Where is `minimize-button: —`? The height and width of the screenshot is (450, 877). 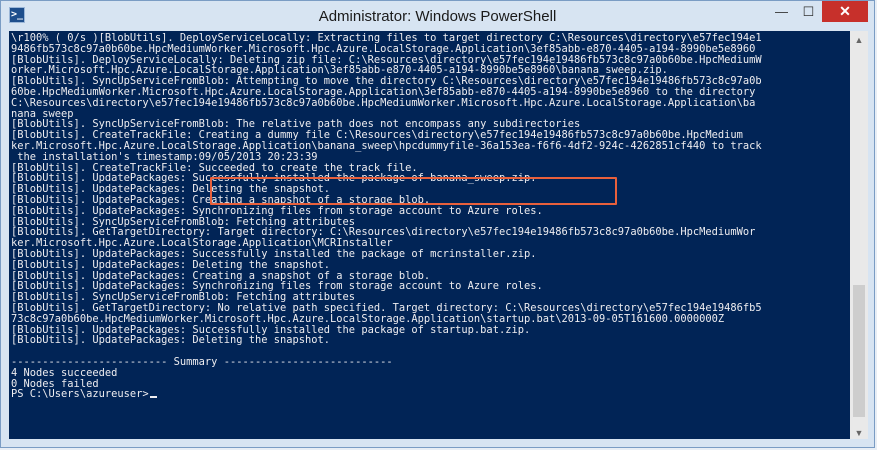
minimize-button: — is located at coordinates (781, 11).